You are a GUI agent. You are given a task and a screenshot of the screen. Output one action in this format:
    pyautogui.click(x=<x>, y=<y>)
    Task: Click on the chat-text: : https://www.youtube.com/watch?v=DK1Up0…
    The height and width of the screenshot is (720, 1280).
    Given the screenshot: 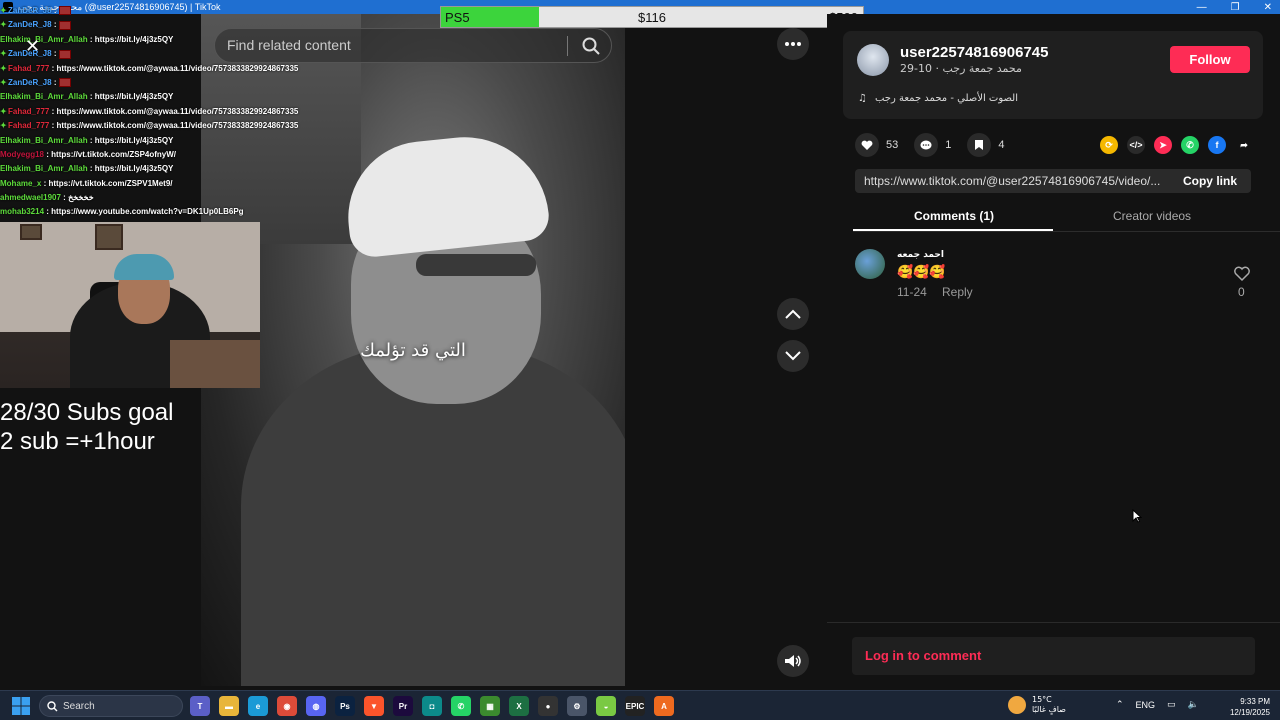 What is the action you would take?
    pyautogui.click(x=145, y=212)
    